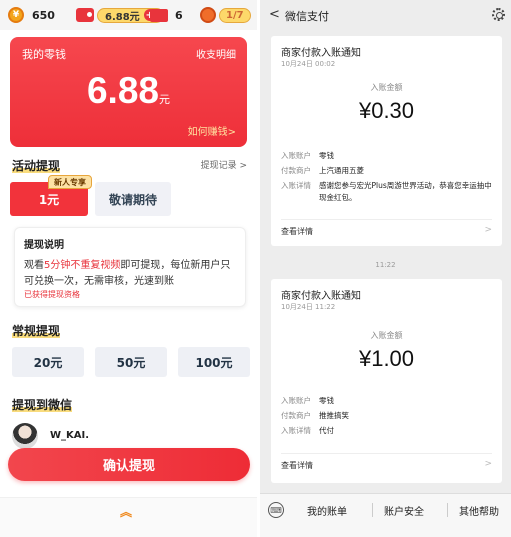 This screenshot has height=537, width=511. What do you see at coordinates (386, 110) in the screenshot?
I see `amount-value: ¥0.30` at bounding box center [386, 110].